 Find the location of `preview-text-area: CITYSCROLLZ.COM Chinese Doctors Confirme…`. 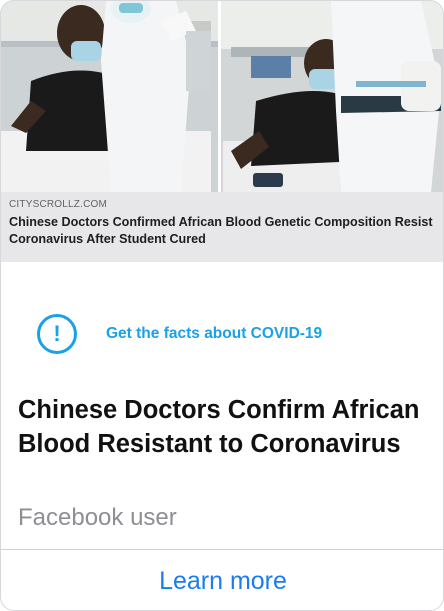

preview-text-area: CITYSCROLLZ.COM Chinese Doctors Confirme… is located at coordinates (222, 227).